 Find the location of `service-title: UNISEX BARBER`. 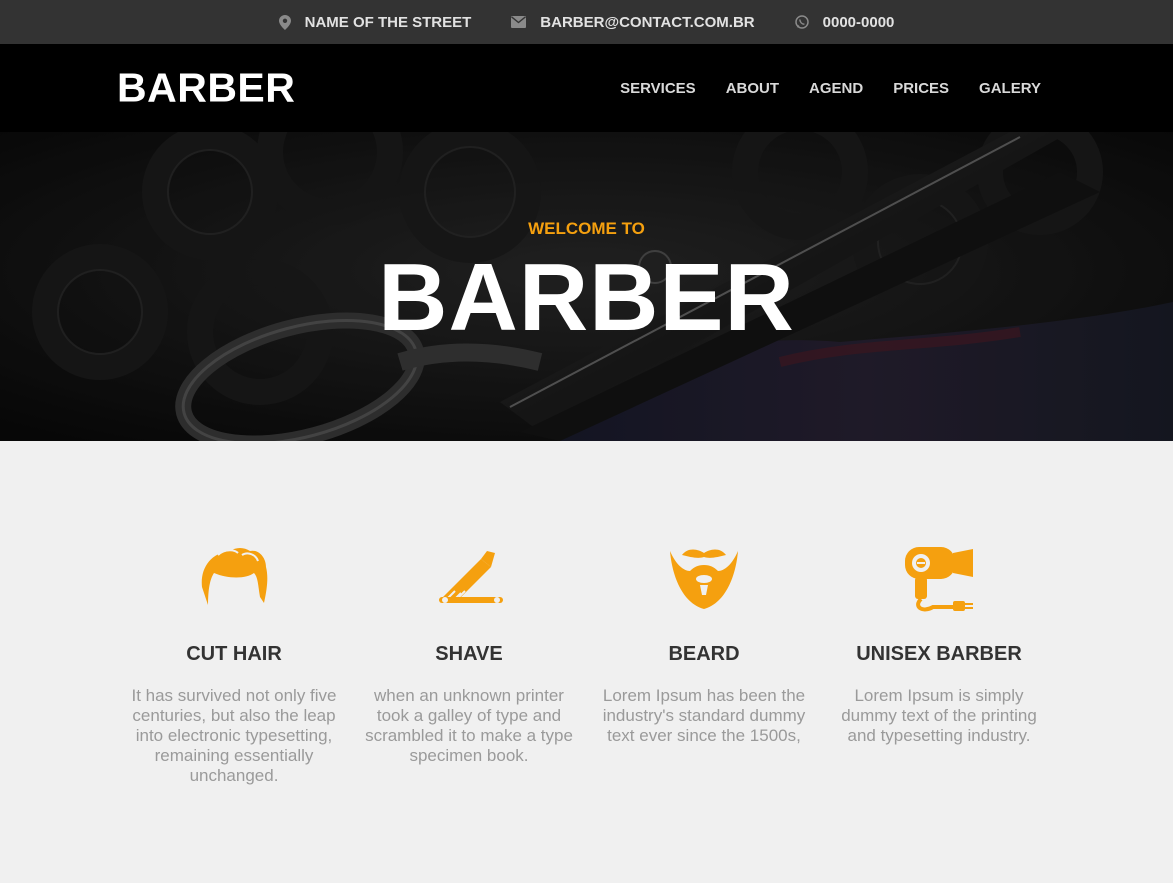

service-title: UNISEX BARBER is located at coordinates (939, 654).